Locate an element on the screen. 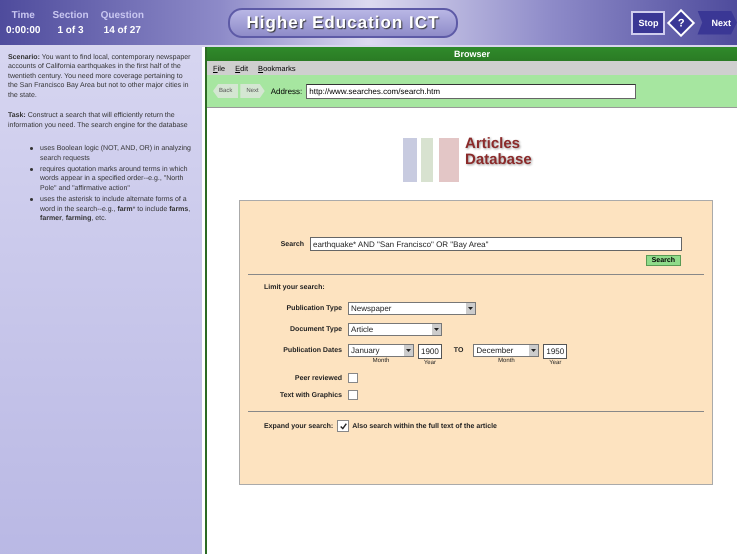 This screenshot has height=554, width=737. stat-label: Question is located at coordinates (122, 15).